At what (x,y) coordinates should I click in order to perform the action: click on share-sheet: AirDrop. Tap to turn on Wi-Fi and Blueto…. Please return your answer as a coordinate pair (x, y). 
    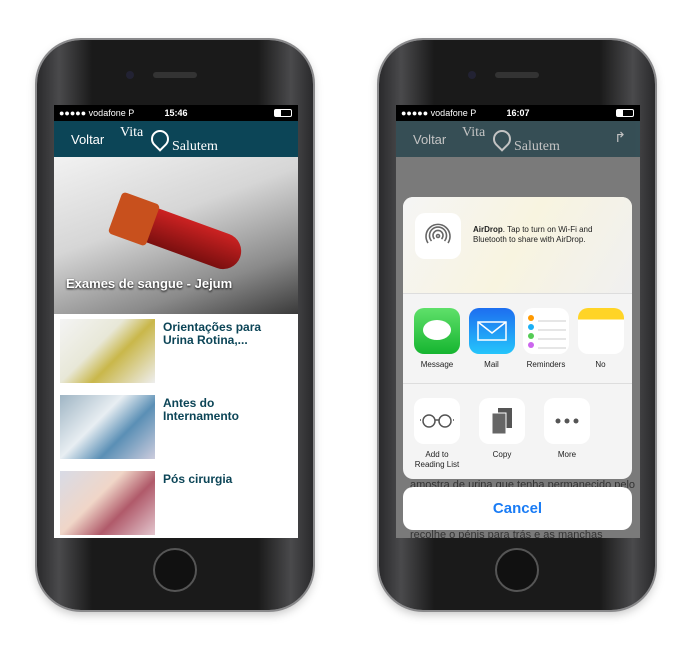
    Looking at the image, I should click on (517, 338).